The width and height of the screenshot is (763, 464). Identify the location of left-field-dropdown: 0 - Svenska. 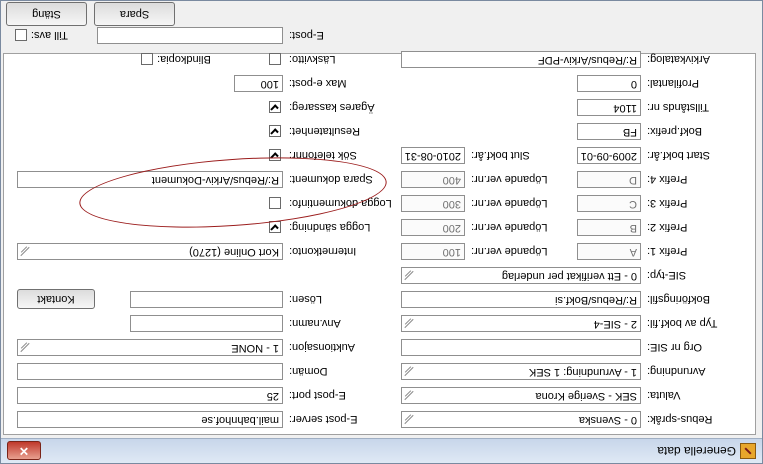
(521, 419).